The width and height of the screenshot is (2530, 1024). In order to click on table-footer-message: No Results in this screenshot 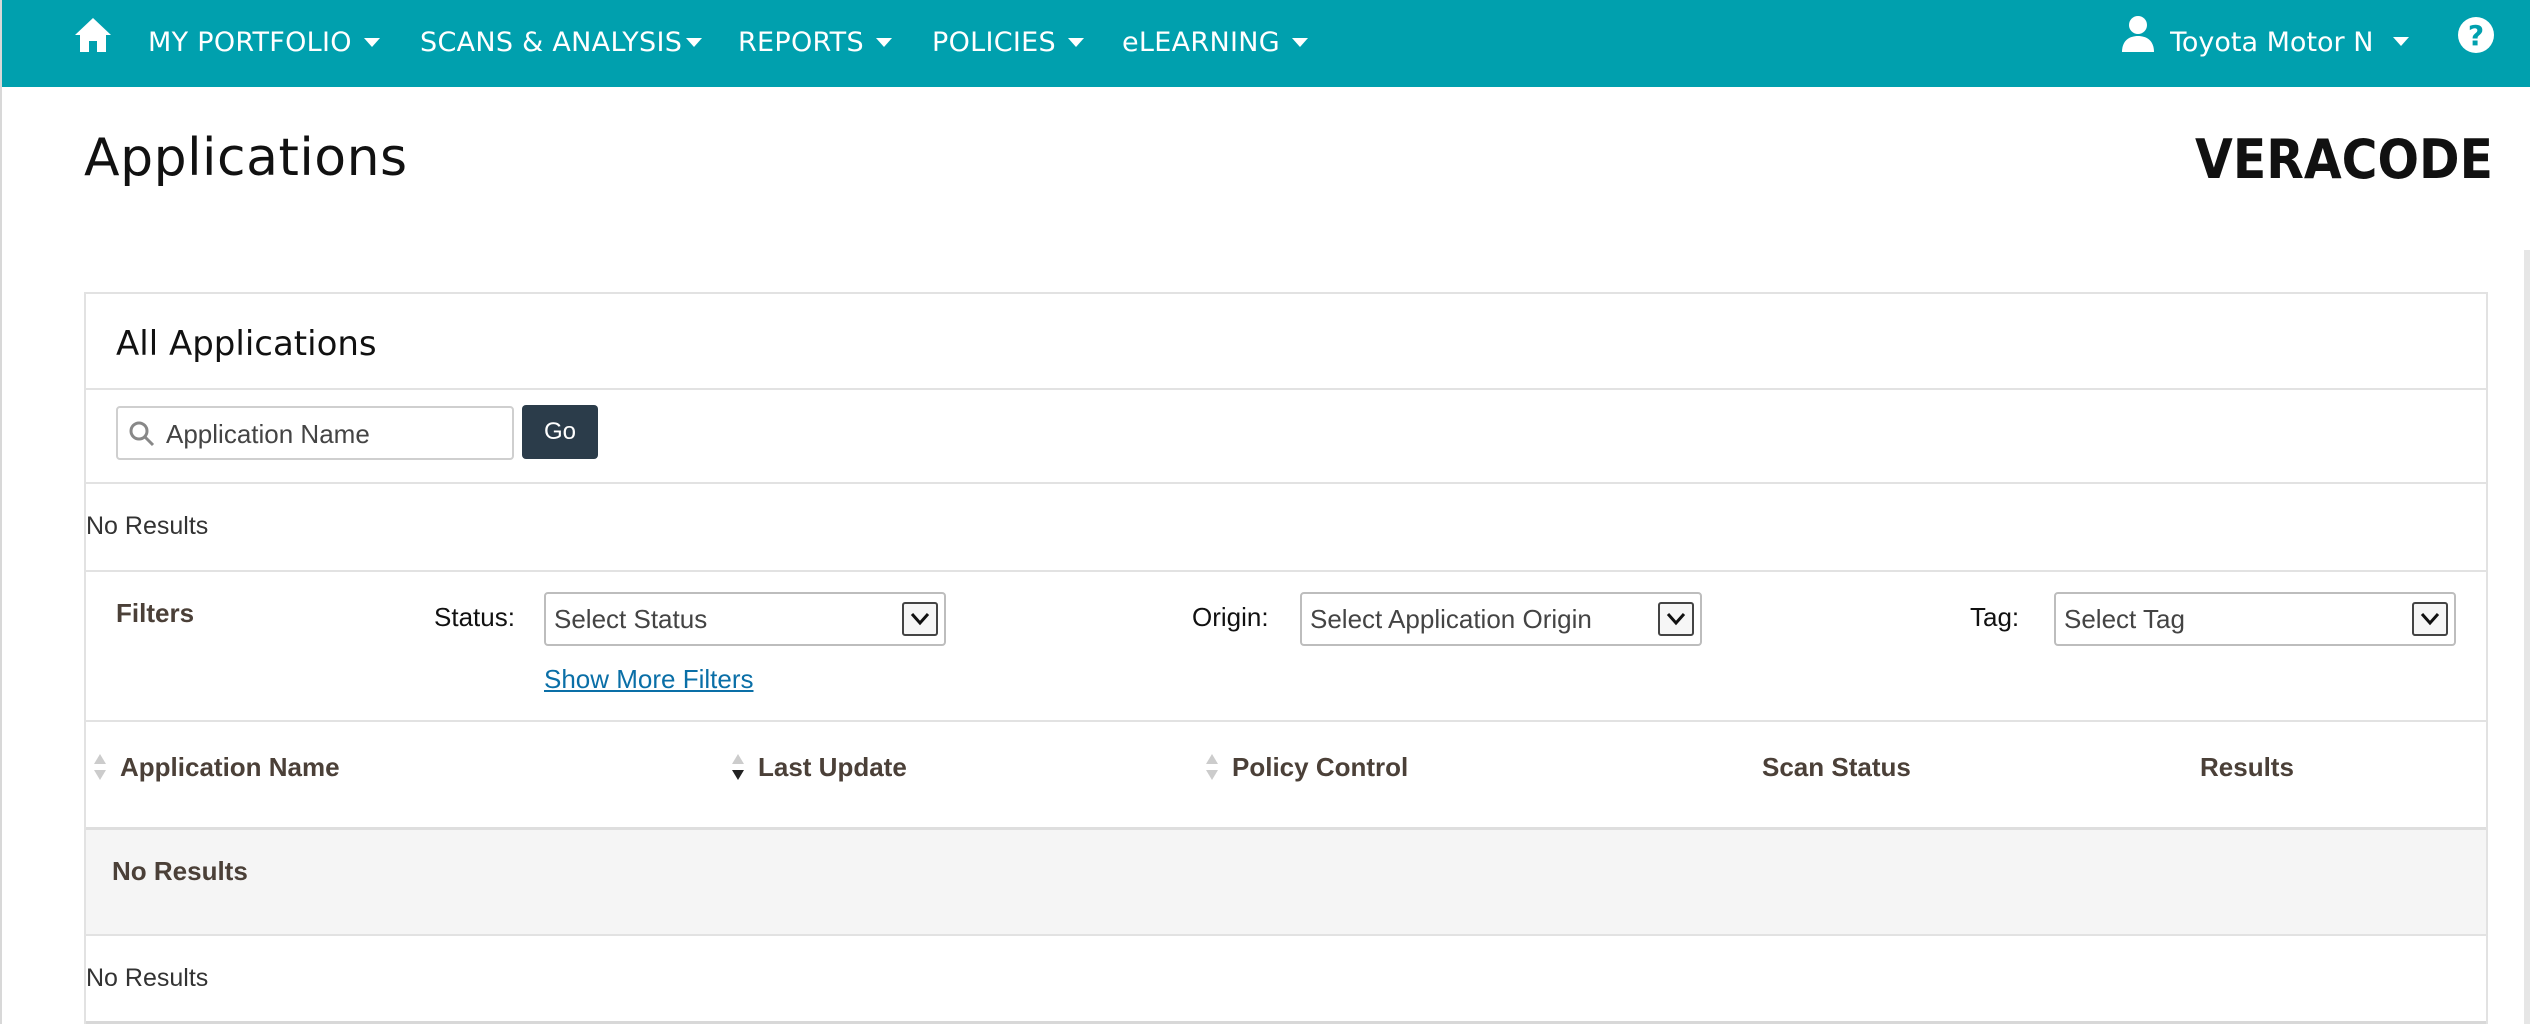, I will do `click(1286, 980)`.